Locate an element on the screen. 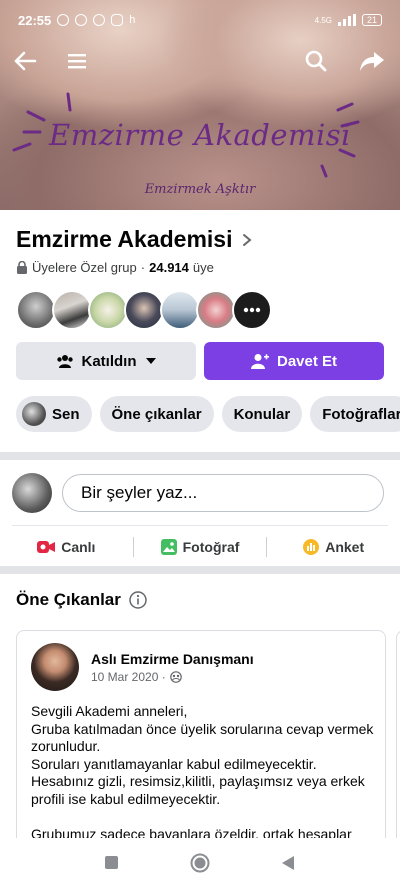  share-button is located at coordinates (372, 61).